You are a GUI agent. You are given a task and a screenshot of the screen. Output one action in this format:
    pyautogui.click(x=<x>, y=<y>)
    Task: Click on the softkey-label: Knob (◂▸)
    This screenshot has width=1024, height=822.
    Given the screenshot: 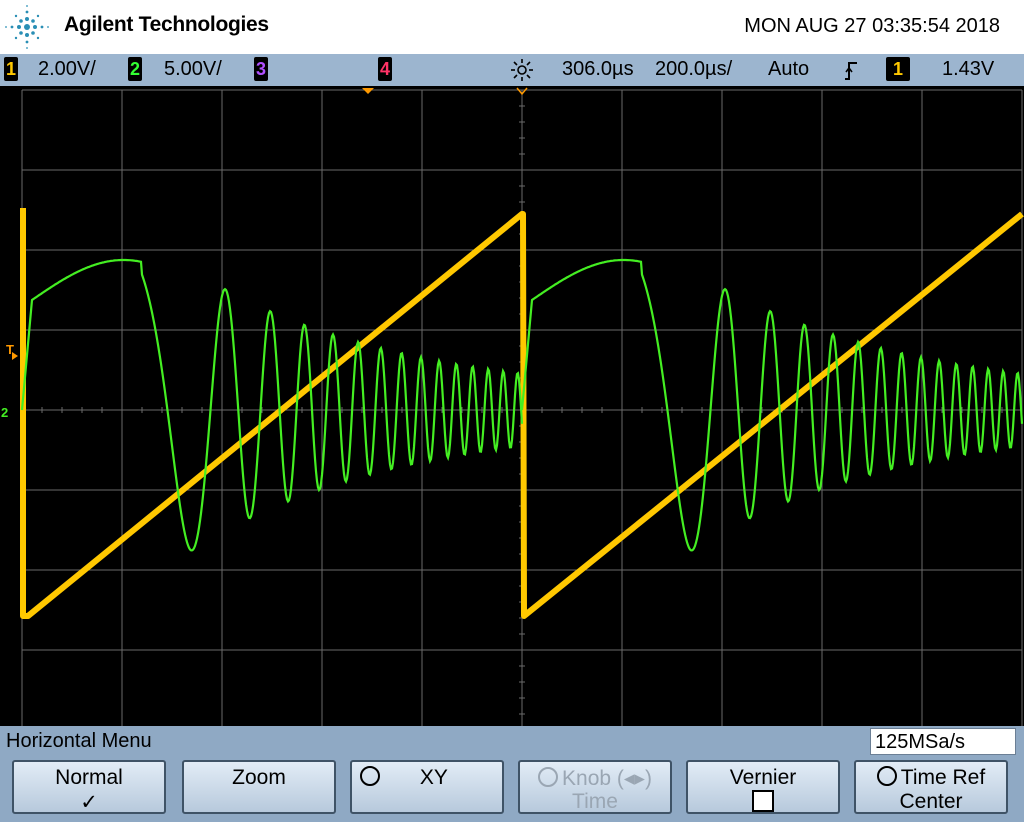 What is the action you would take?
    pyautogui.click(x=607, y=778)
    